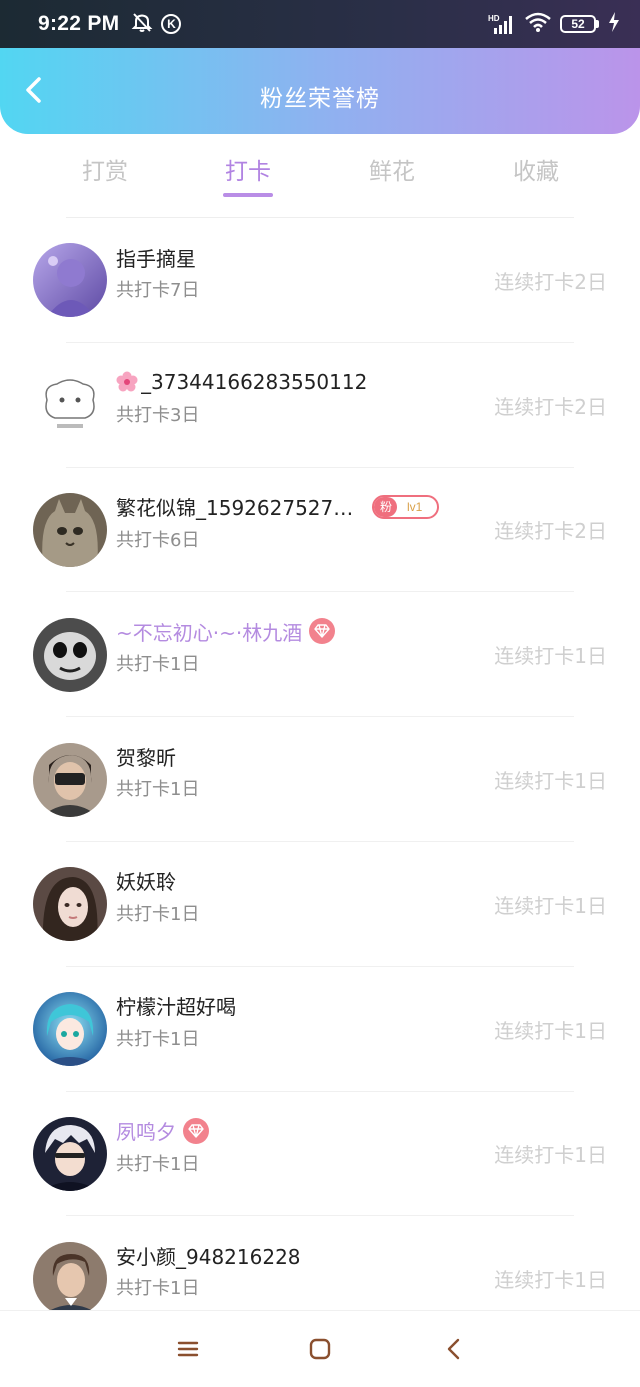  I want to click on page-title: 粉丝荣誉榜, so click(320, 99).